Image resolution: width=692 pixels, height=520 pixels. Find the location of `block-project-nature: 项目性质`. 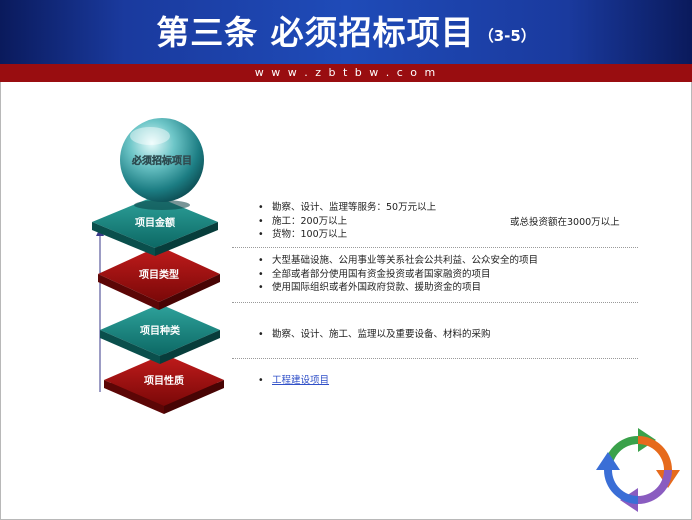

block-project-nature: 项目性质 is located at coordinates (164, 384).